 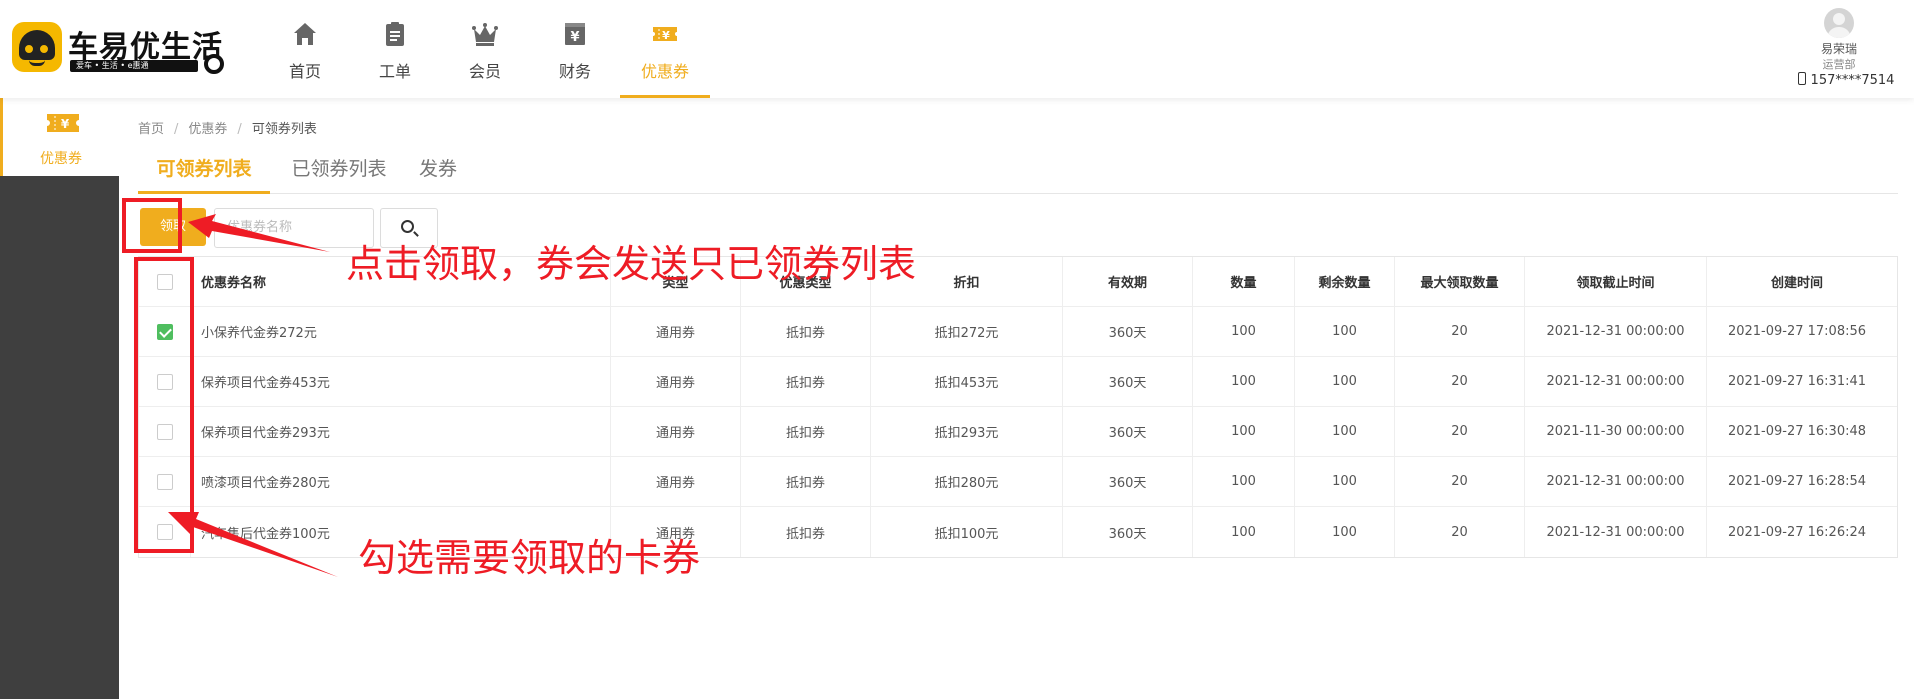 What do you see at coordinates (665, 49) in the screenshot?
I see `nav-item-coupon: ¥ 优惠券` at bounding box center [665, 49].